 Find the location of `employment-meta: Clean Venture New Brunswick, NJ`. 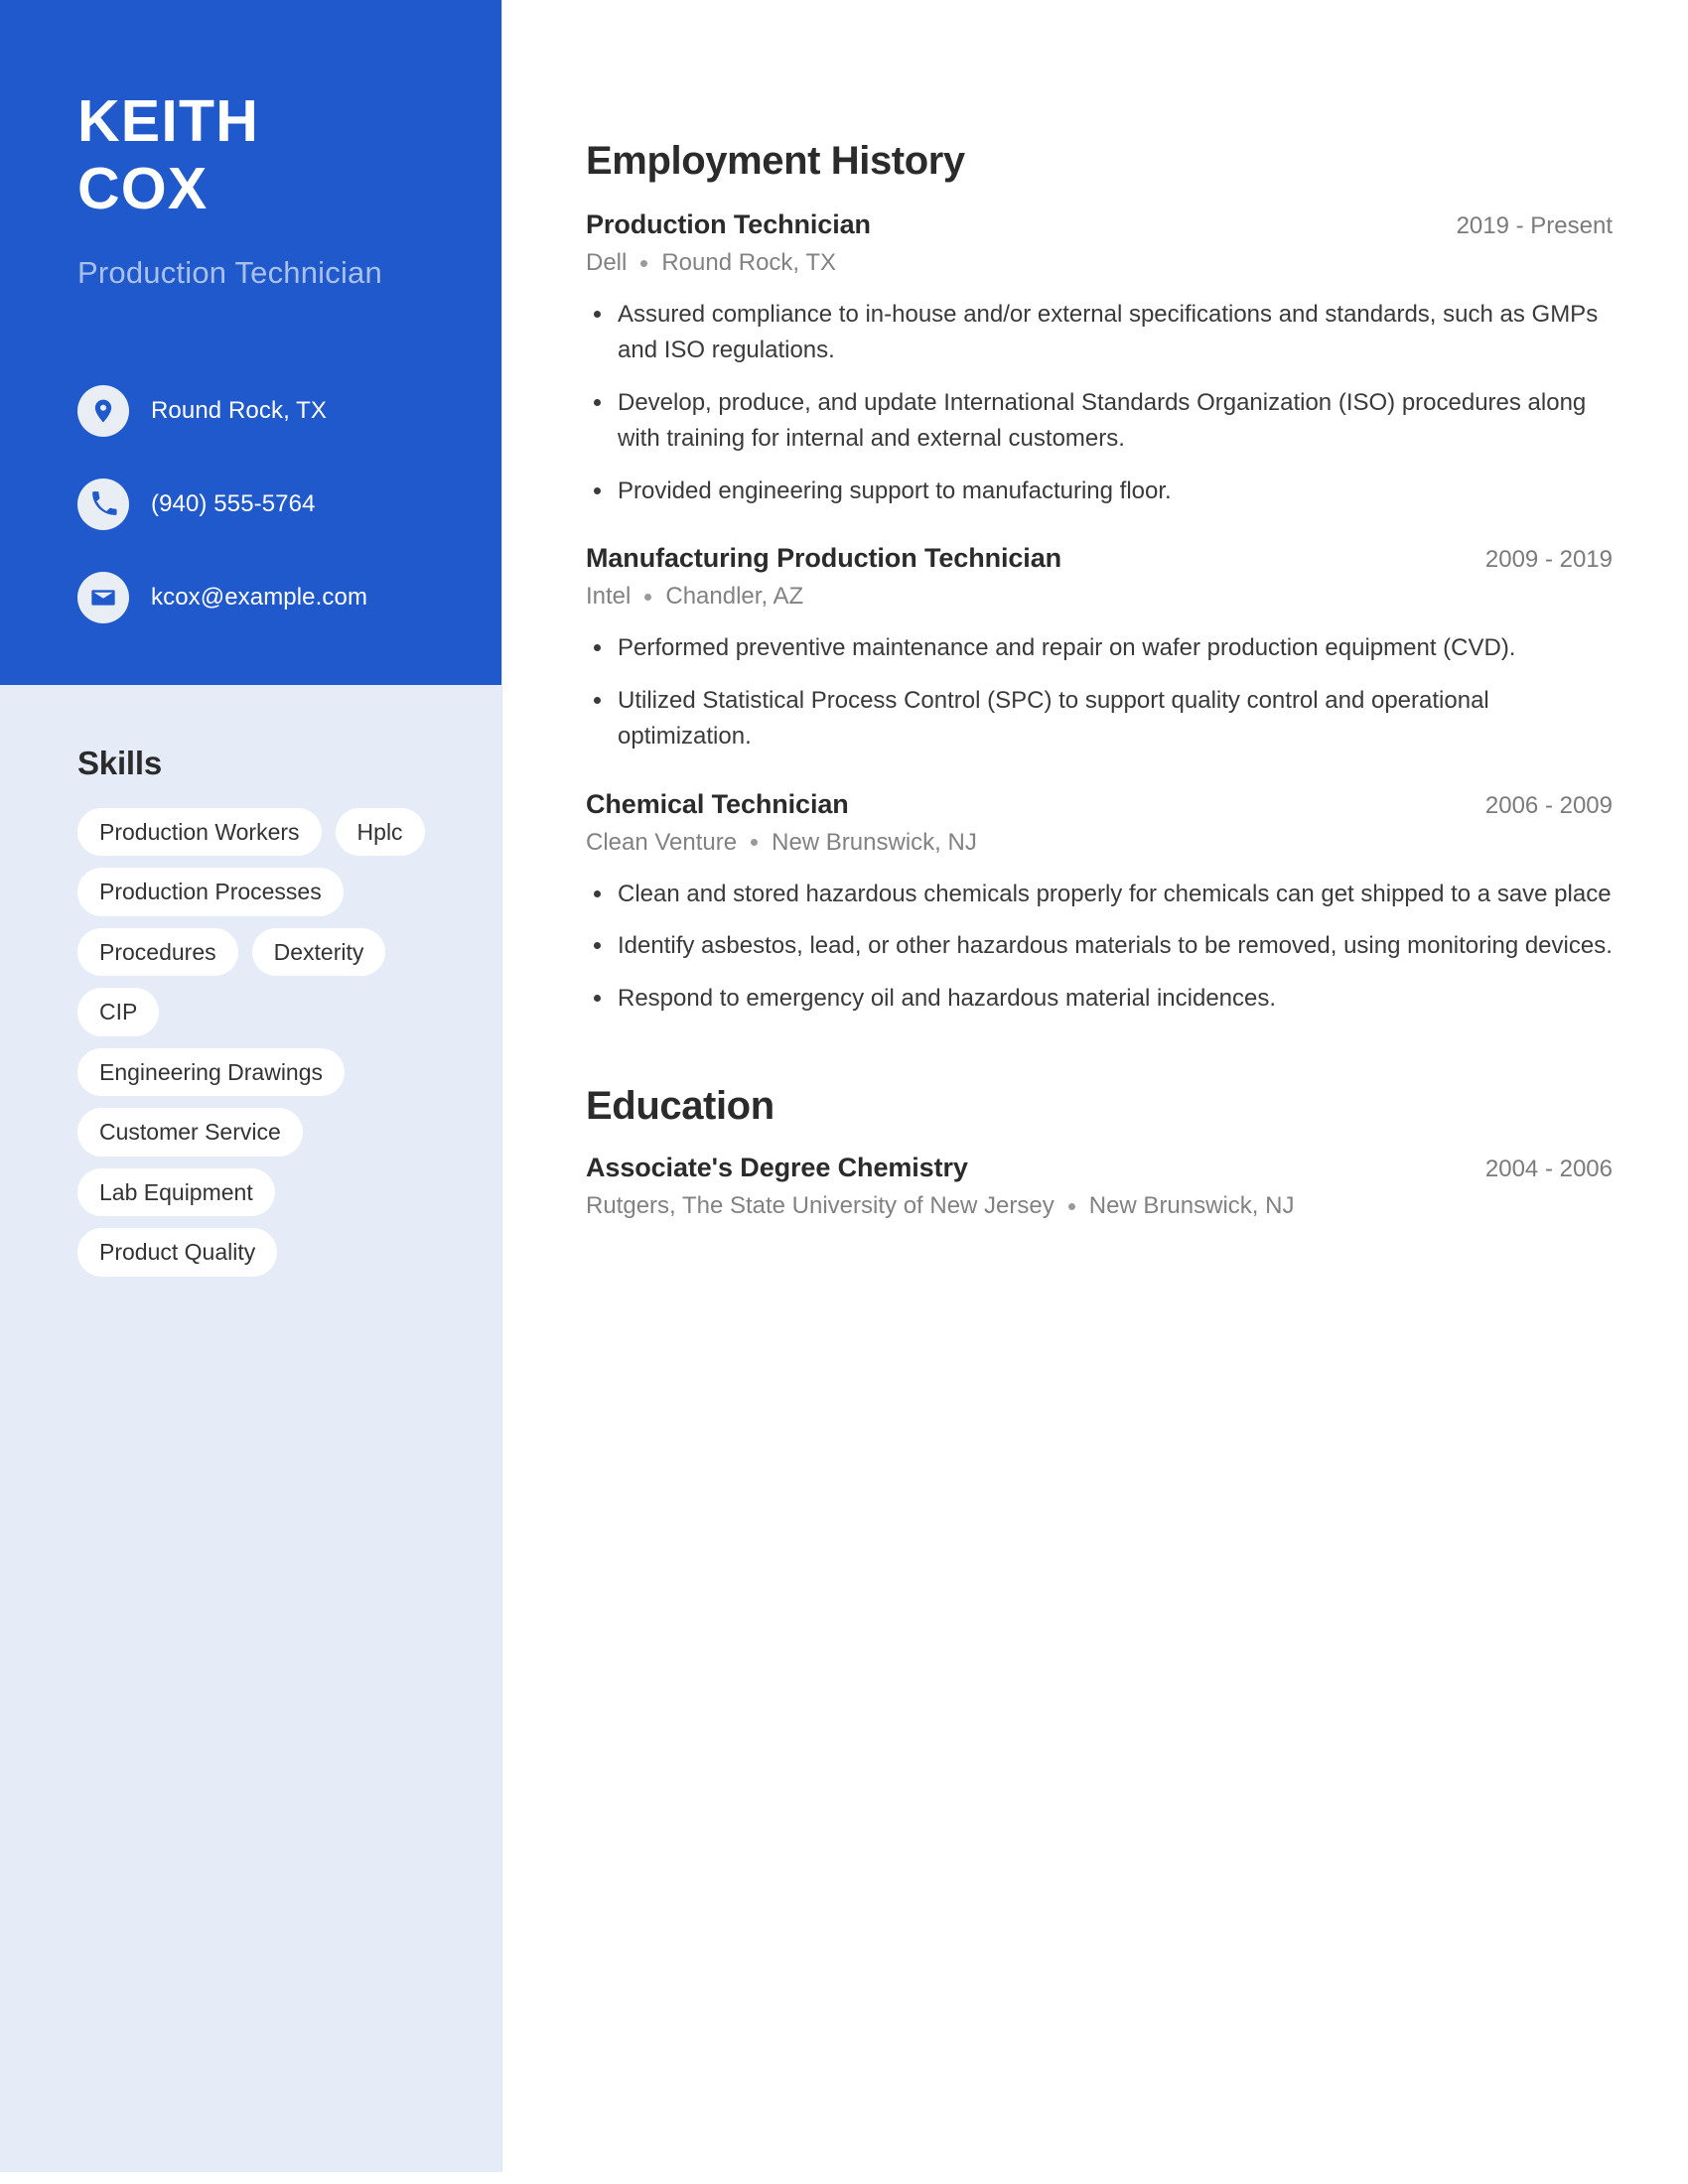

employment-meta: Clean Venture New Brunswick, NJ is located at coordinates (1099, 843).